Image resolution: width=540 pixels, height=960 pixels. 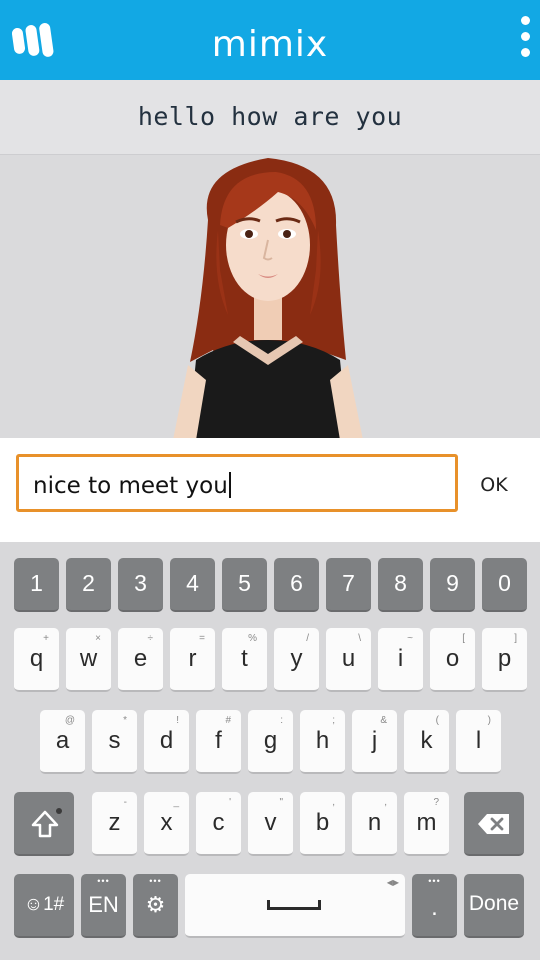 I want to click on key-label: y, so click(x=296, y=658).